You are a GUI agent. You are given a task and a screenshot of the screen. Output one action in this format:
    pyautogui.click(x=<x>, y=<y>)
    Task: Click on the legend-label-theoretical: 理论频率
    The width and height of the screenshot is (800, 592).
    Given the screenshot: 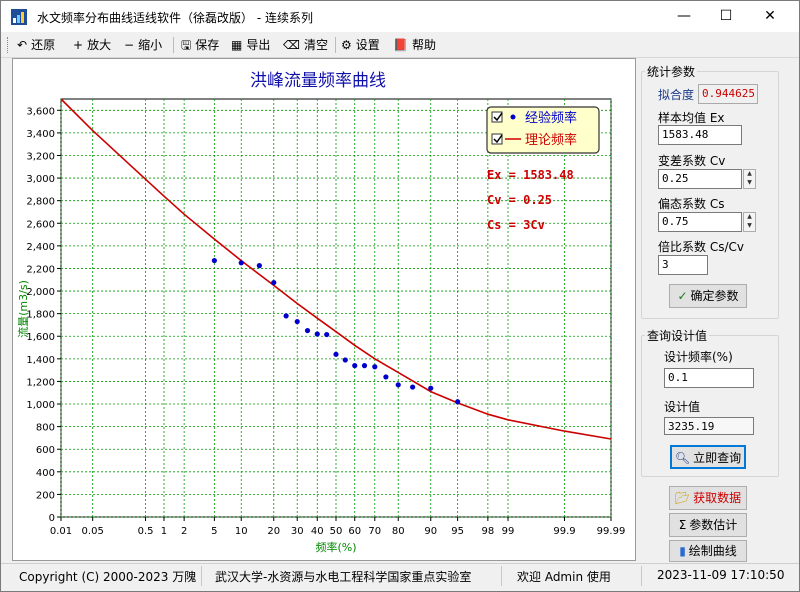 What is the action you would take?
    pyautogui.click(x=551, y=140)
    